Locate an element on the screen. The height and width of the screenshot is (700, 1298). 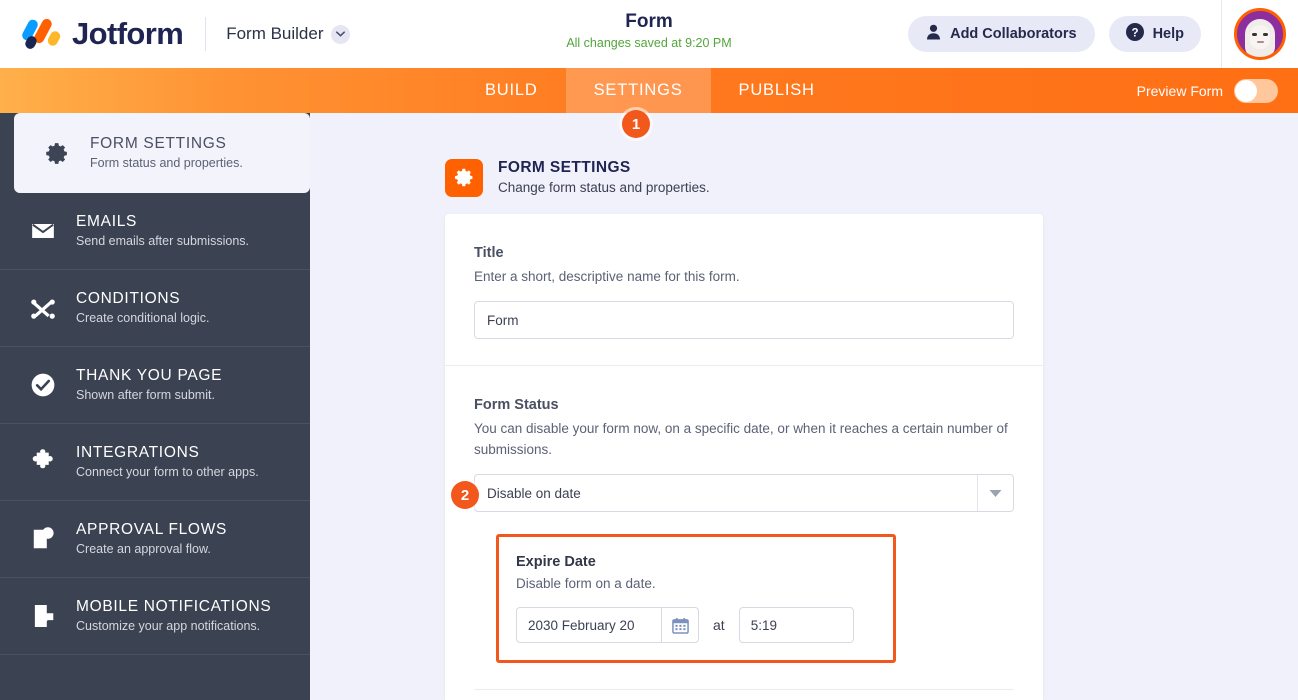
sidebar-item-label: APPROVAL FLOWS is located at coordinates (152, 529).